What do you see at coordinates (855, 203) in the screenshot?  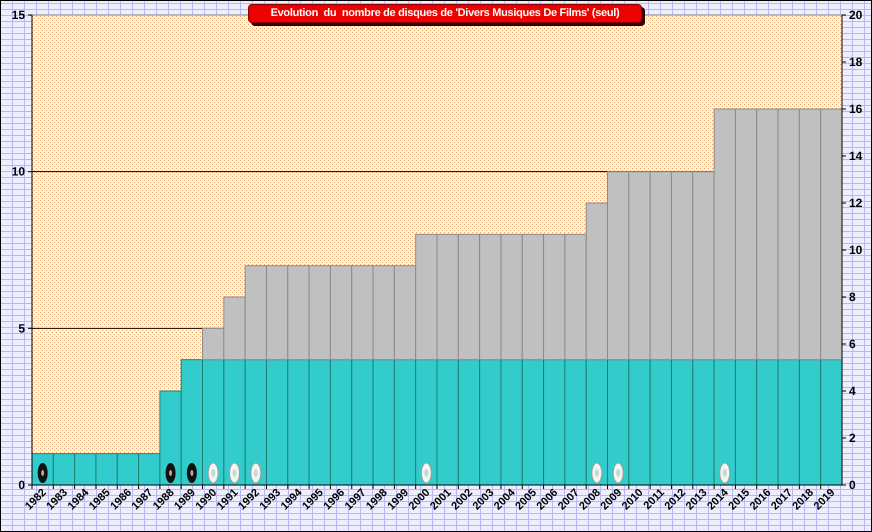 I see `axis-label: 12` at bounding box center [855, 203].